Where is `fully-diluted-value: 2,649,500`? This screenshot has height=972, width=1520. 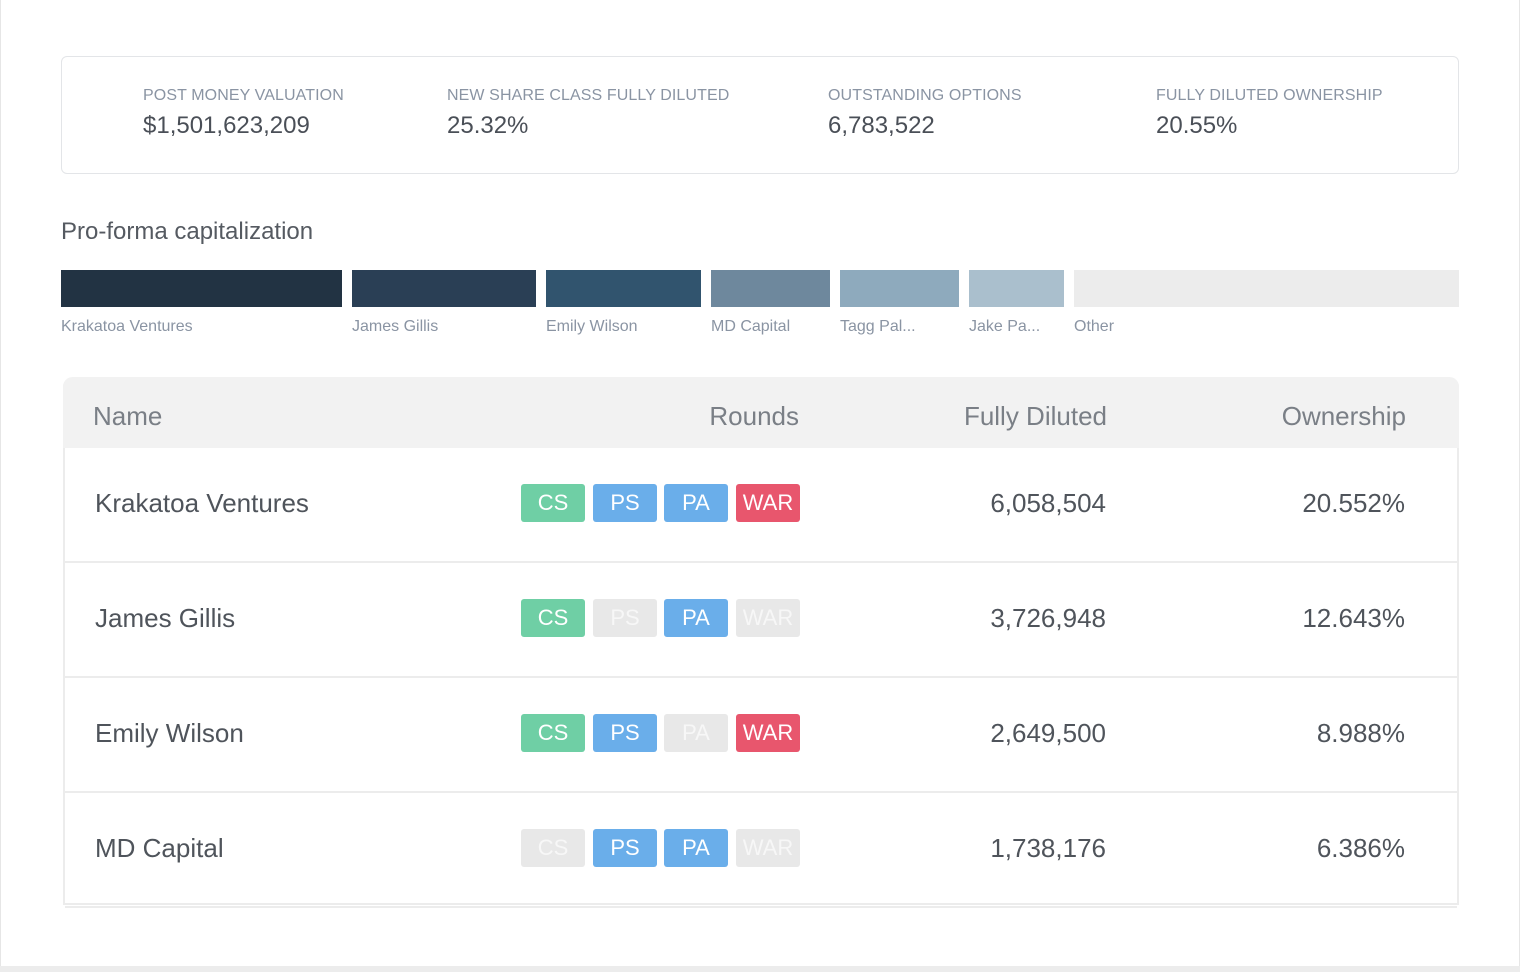
fully-diluted-value: 2,649,500 is located at coordinates (1048, 733).